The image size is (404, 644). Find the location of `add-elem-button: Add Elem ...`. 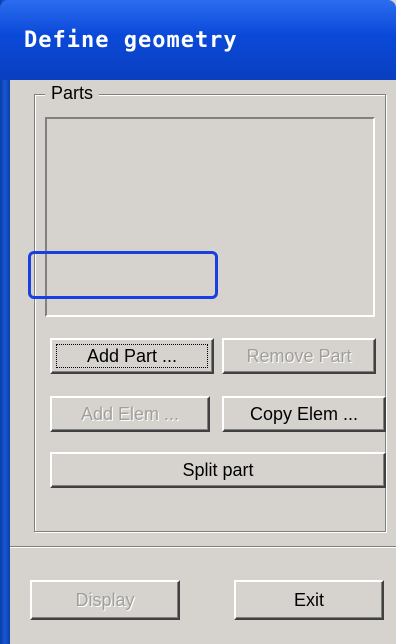

add-elem-button: Add Elem ... is located at coordinates (130, 414).